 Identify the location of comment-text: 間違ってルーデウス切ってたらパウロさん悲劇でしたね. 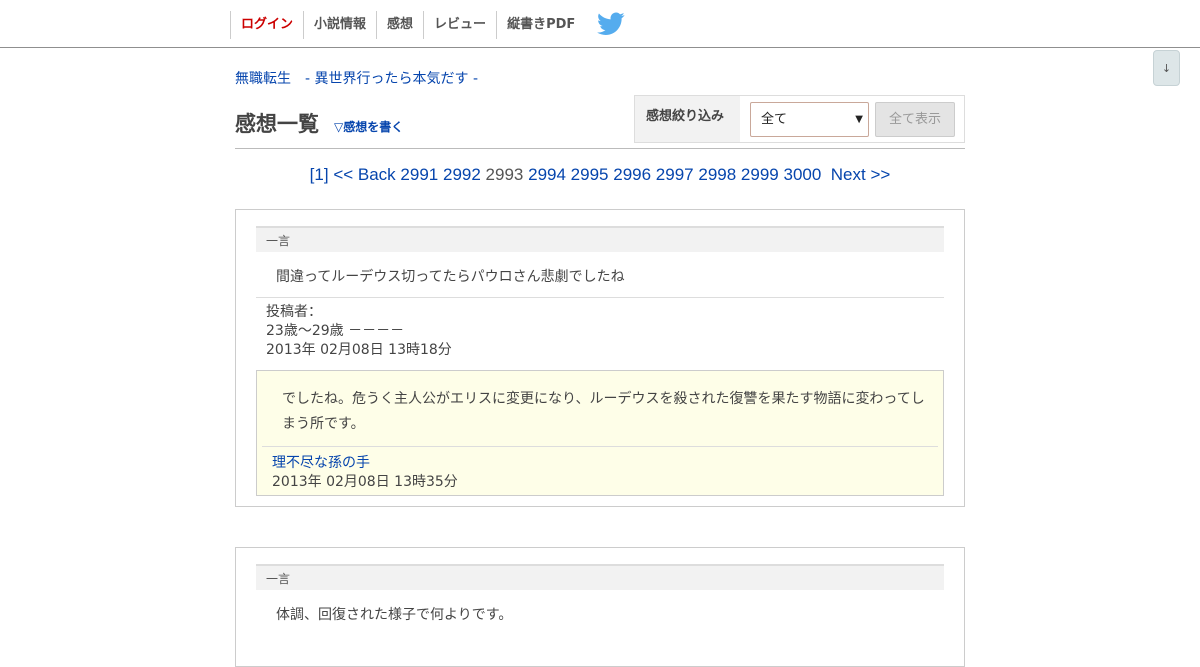
(450, 277).